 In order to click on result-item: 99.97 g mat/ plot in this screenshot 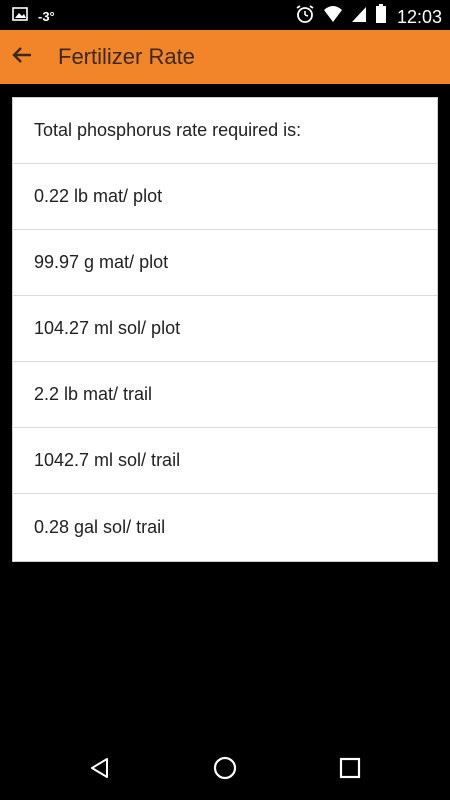, I will do `click(225, 263)`.